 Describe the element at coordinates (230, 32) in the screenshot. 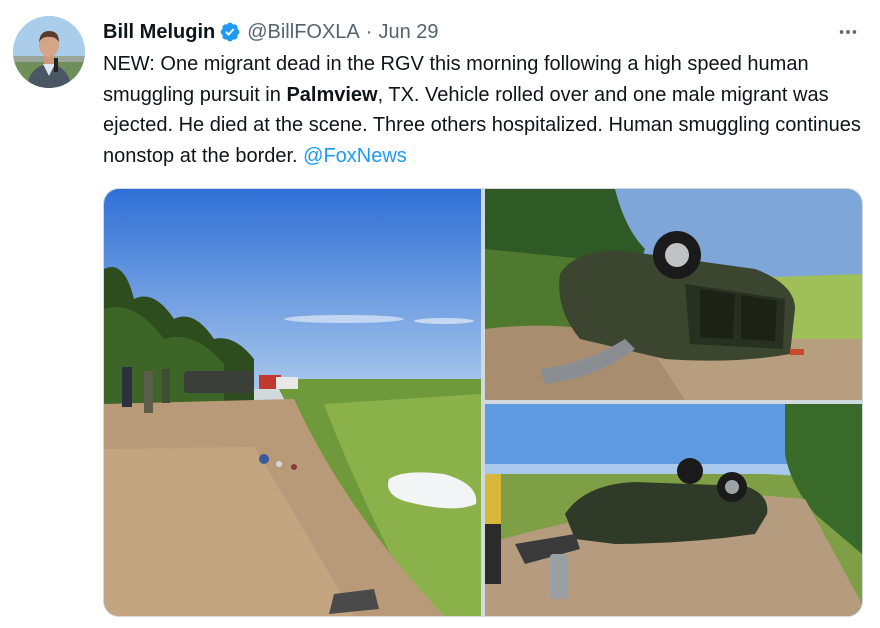

I see `verified-badge-icon` at that location.